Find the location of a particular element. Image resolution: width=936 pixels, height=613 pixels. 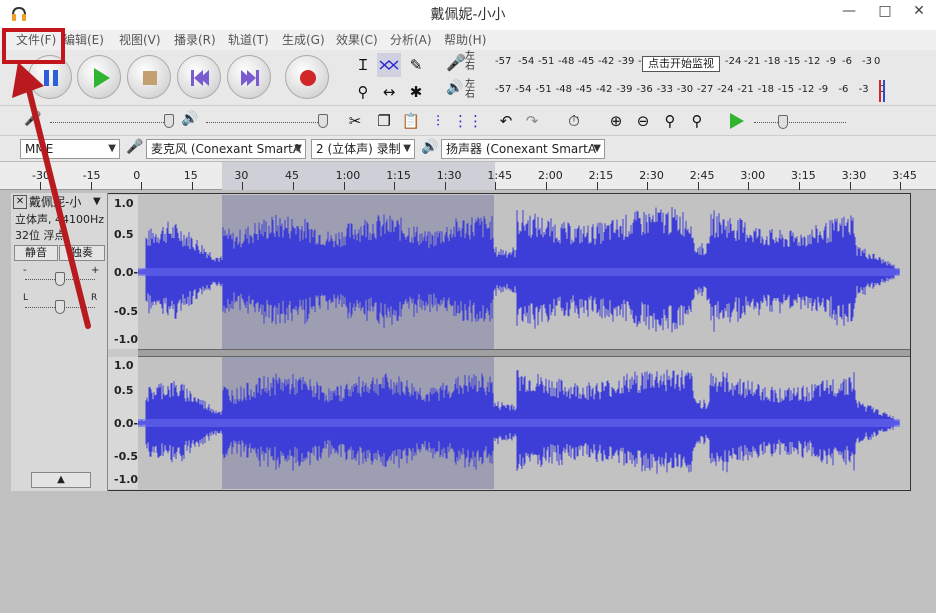

record-meter-mic-icon: 🎤 is located at coordinates (456, 62).